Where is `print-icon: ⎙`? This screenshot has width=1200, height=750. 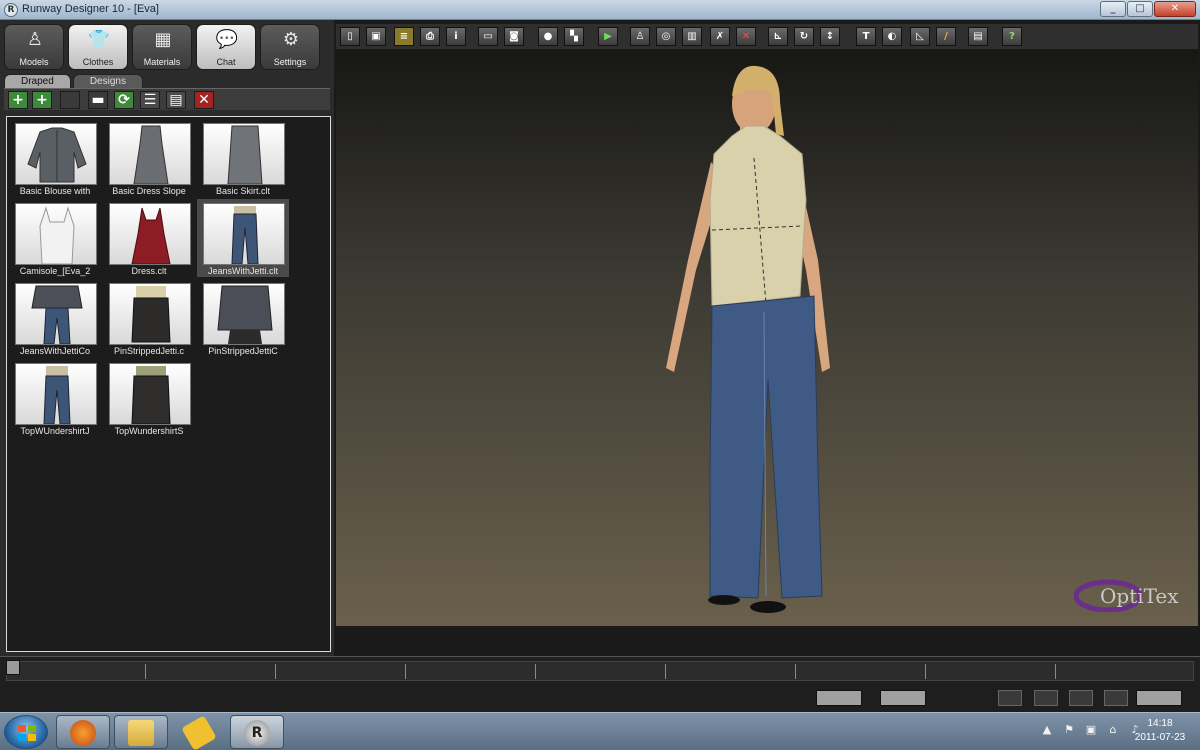
print-icon: ⎙ is located at coordinates (430, 36).